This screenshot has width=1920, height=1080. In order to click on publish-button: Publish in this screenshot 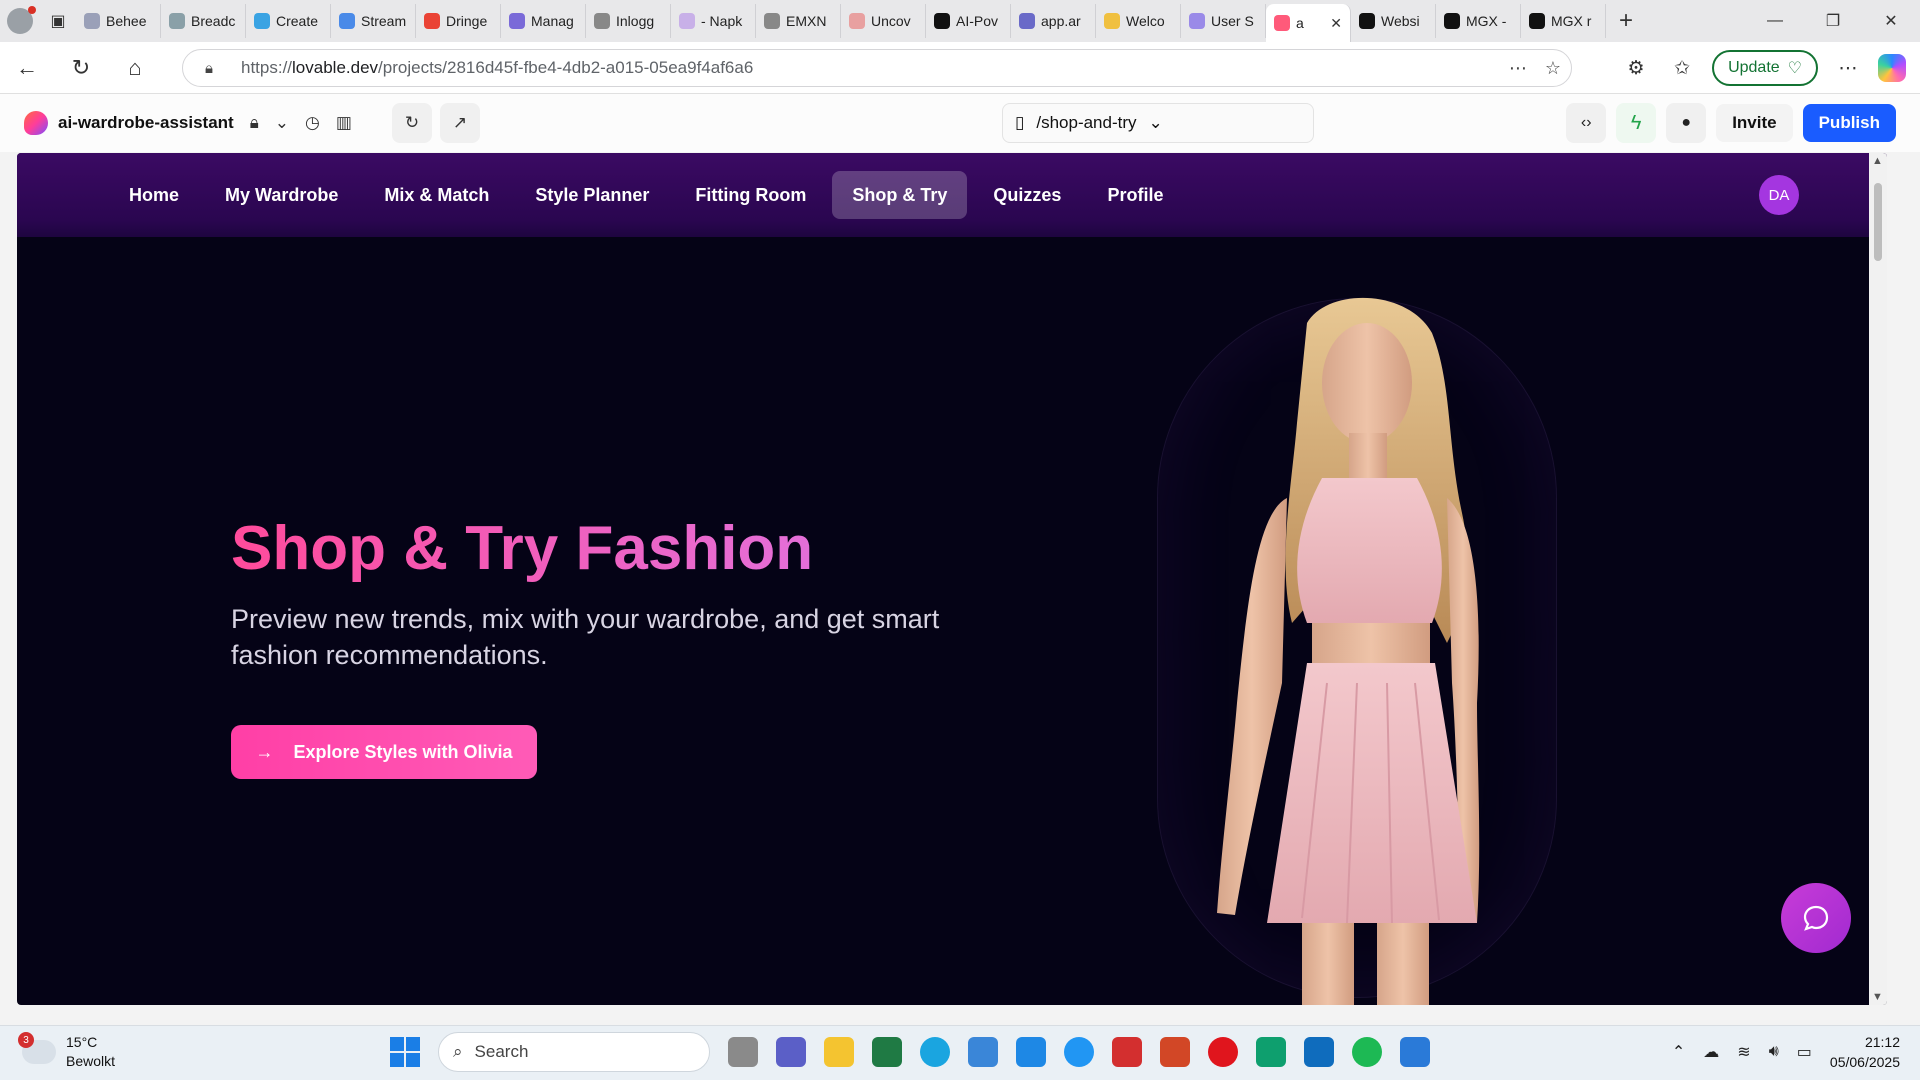, I will do `click(1849, 123)`.